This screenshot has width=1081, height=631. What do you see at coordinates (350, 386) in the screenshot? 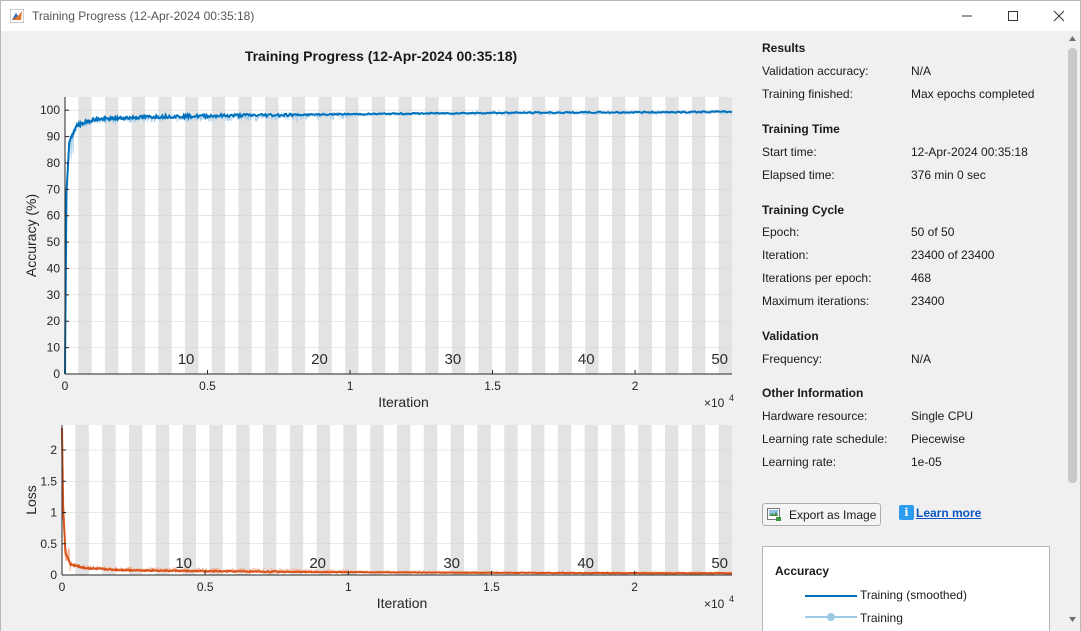
I see `x-tick-label: 1` at bounding box center [350, 386].